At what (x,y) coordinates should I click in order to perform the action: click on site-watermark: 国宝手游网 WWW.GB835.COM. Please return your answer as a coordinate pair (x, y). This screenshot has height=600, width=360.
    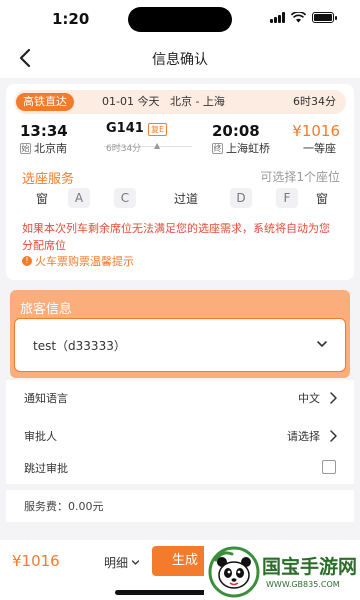
    Looking at the image, I should click on (282, 572).